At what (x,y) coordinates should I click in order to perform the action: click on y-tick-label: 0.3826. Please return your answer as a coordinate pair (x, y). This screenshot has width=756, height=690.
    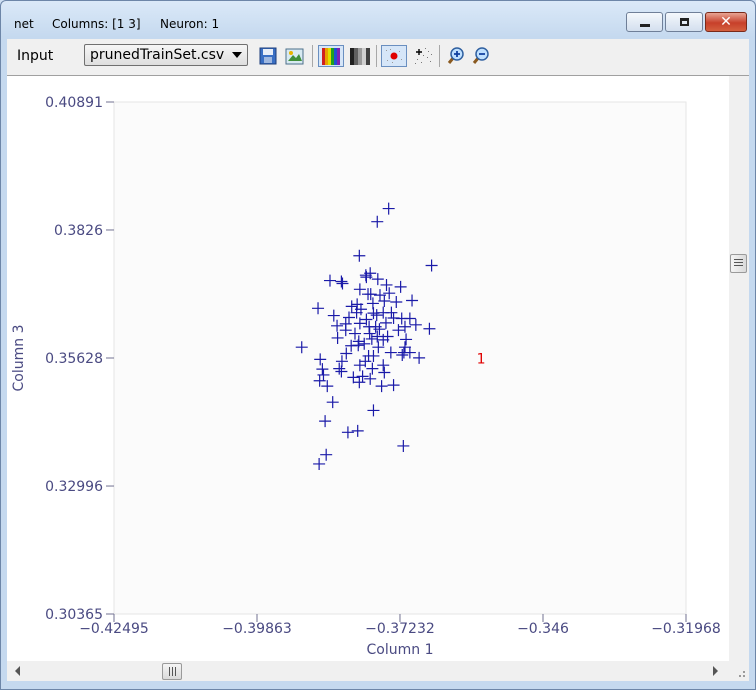
    Looking at the image, I should click on (78, 231).